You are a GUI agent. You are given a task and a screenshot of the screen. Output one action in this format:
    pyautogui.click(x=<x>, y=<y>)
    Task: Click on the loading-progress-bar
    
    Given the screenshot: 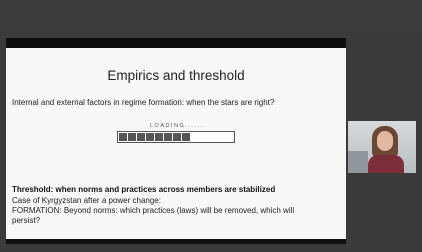 What is the action you would take?
    pyautogui.click(x=176, y=137)
    